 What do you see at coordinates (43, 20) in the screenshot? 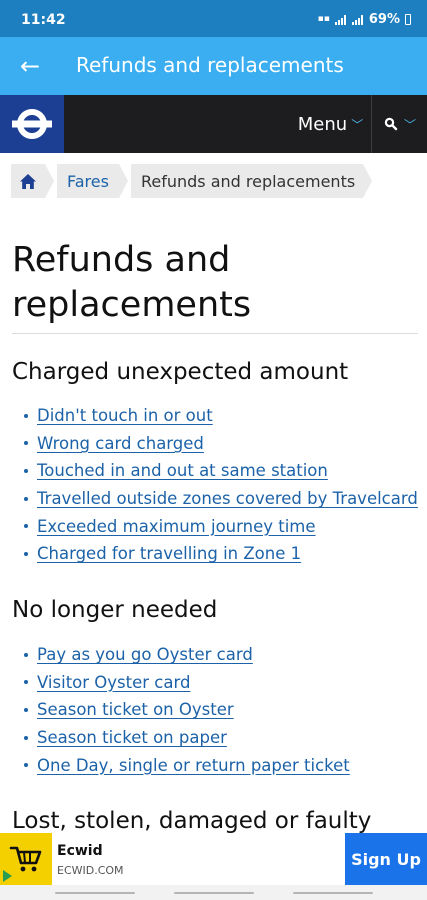
I see `status-time: 11:42` at bounding box center [43, 20].